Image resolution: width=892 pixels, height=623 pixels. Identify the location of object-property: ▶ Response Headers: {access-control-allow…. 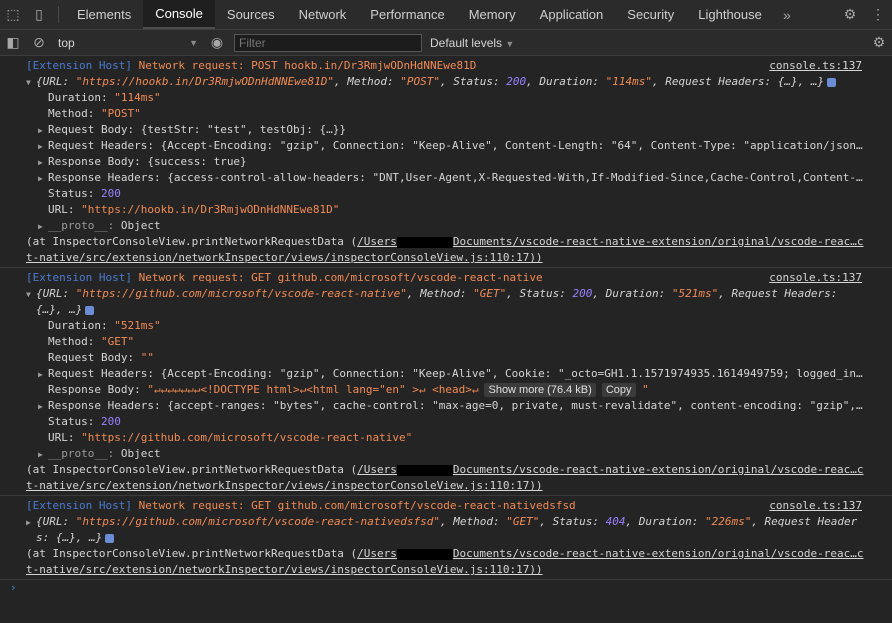
(446, 178).